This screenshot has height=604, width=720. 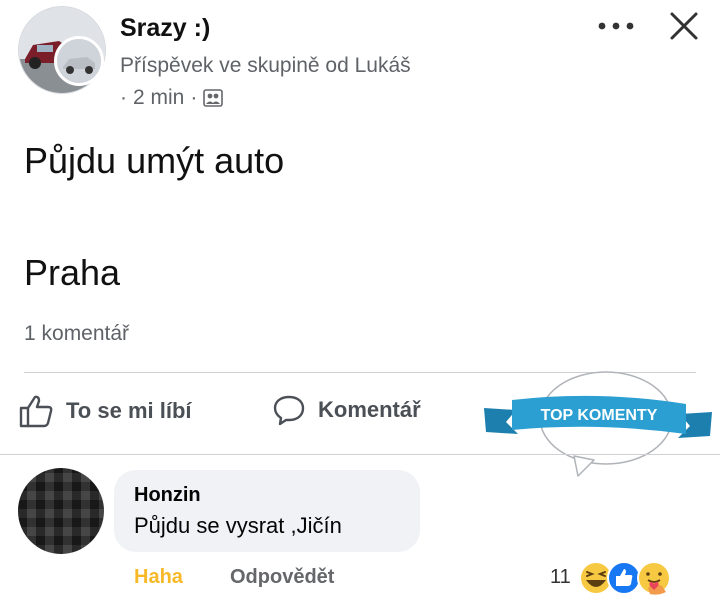 I want to click on reaction-icons, so click(x=633, y=578).